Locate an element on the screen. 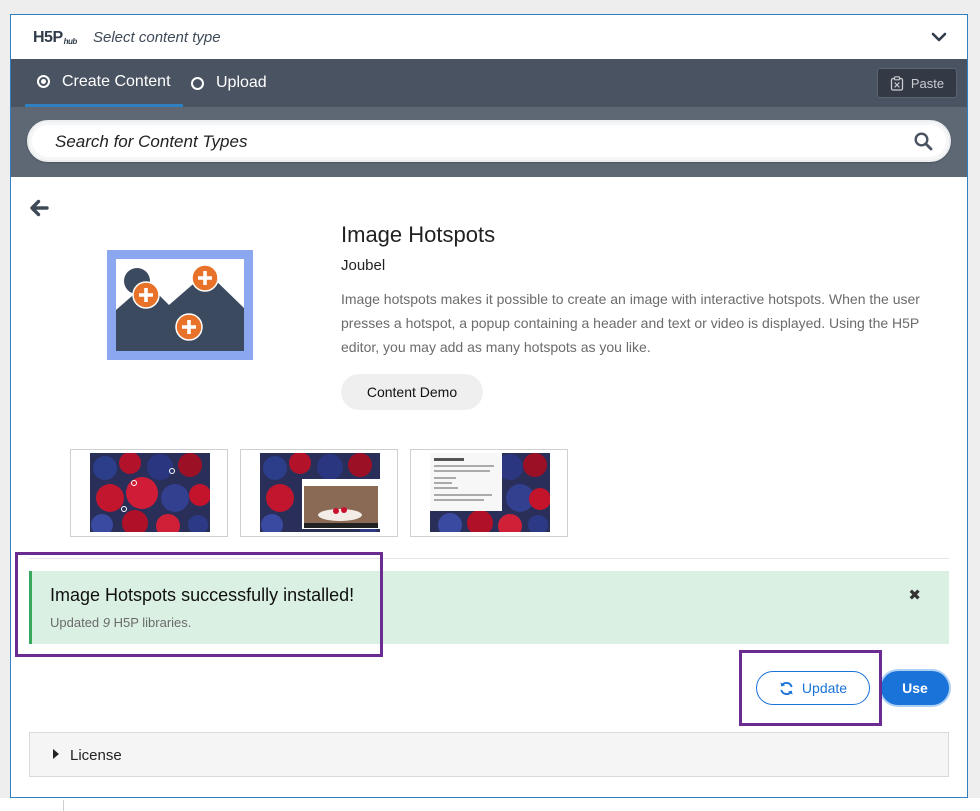 The image size is (980, 811). tab-create-content-label: Create Content is located at coordinates (116, 81).